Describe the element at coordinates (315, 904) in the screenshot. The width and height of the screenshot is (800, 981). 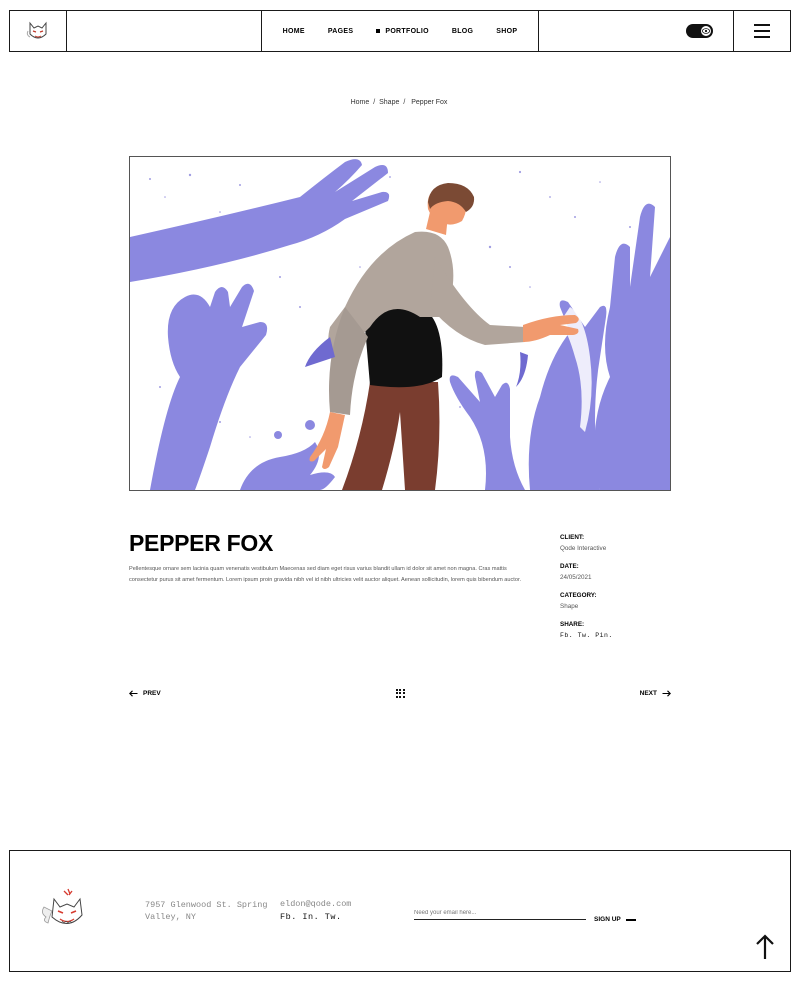
I see `footer-email: eldon@qode.com` at that location.